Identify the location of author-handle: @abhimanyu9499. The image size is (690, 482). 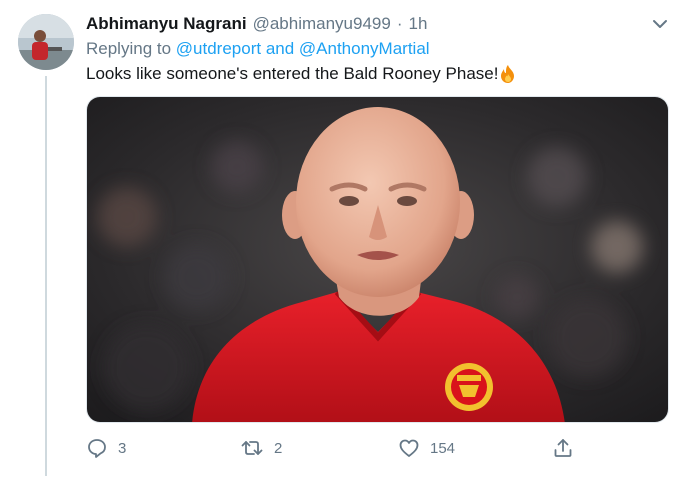
(322, 24).